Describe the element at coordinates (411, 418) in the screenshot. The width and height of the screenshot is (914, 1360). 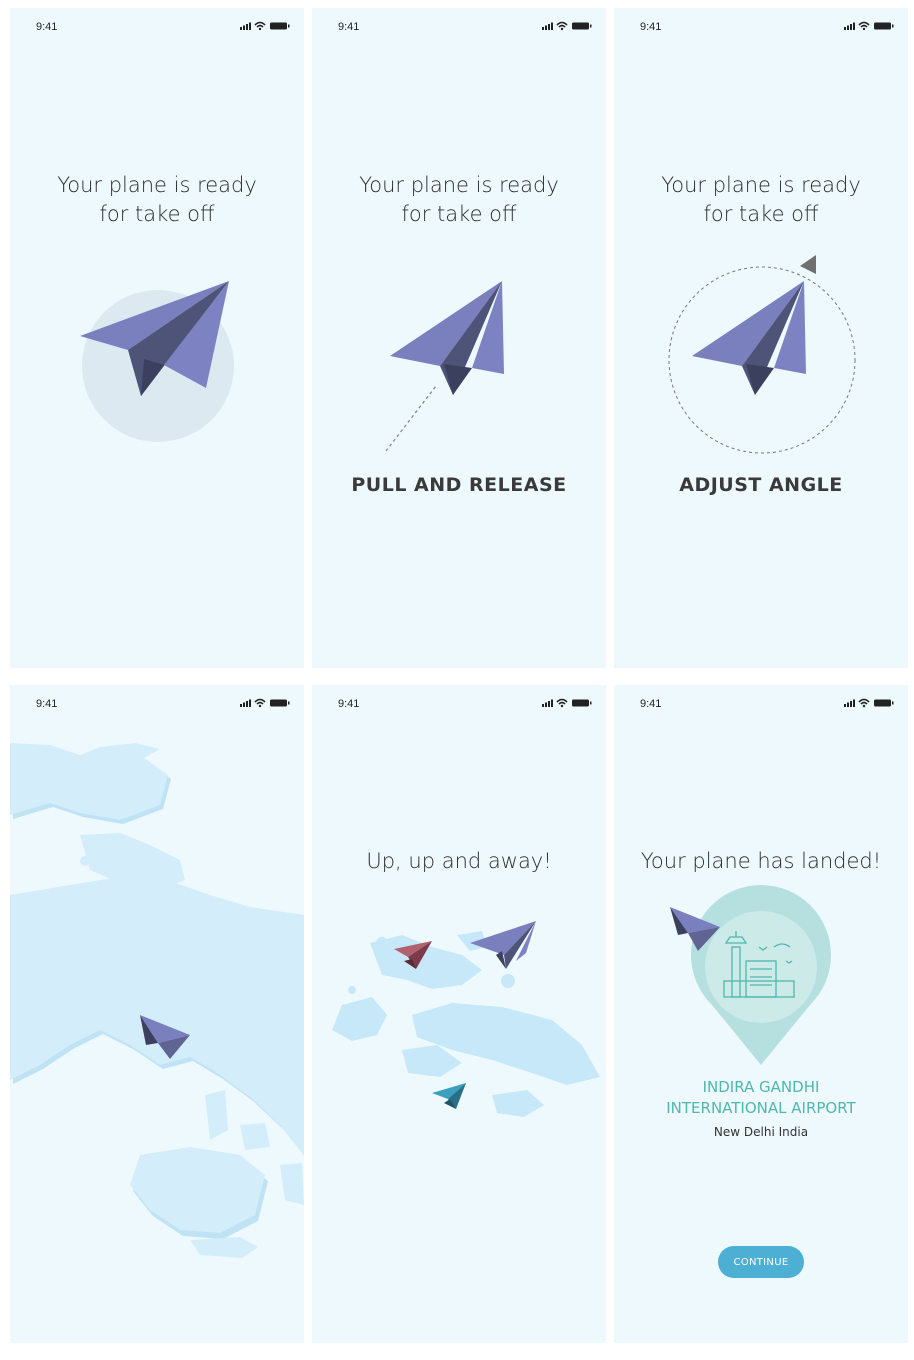
I see `pull-trajectory-line` at that location.